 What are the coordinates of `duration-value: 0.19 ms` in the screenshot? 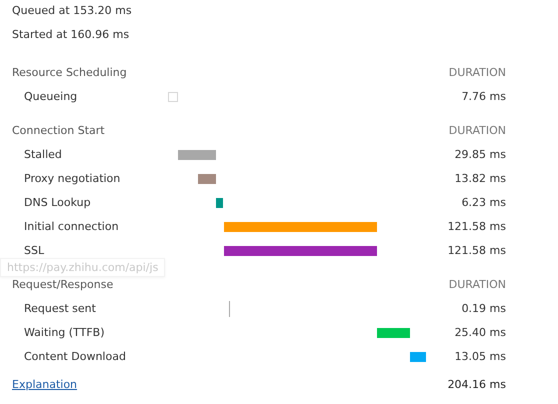 It's located at (484, 309).